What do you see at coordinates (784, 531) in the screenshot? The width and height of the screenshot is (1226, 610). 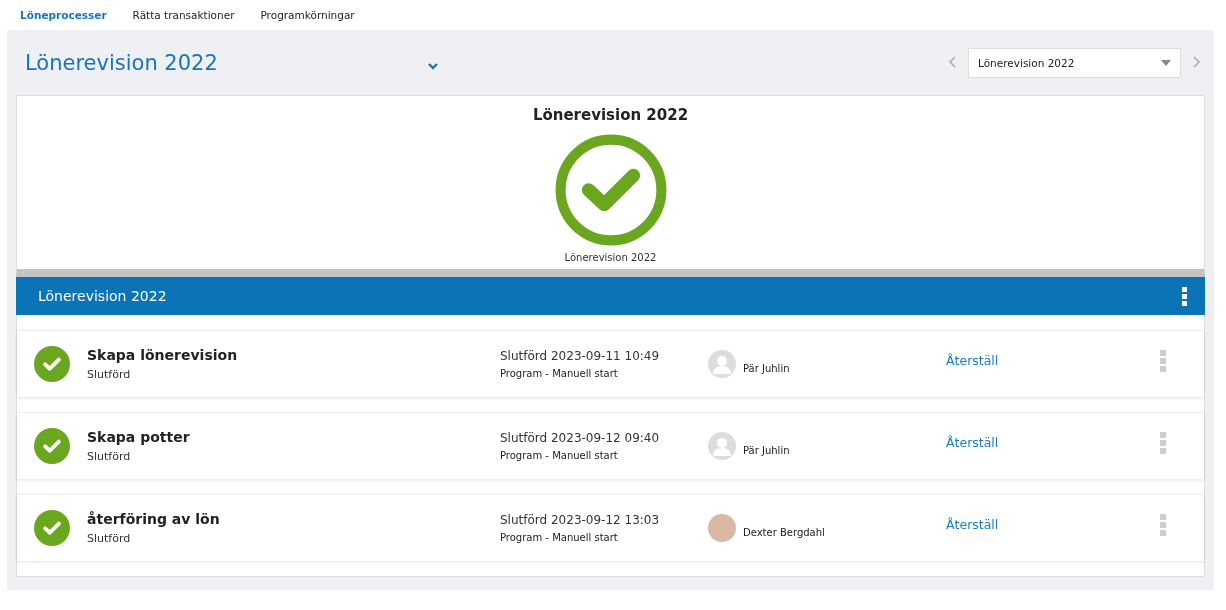 I see `user-name: Dexter Bergdahl` at bounding box center [784, 531].